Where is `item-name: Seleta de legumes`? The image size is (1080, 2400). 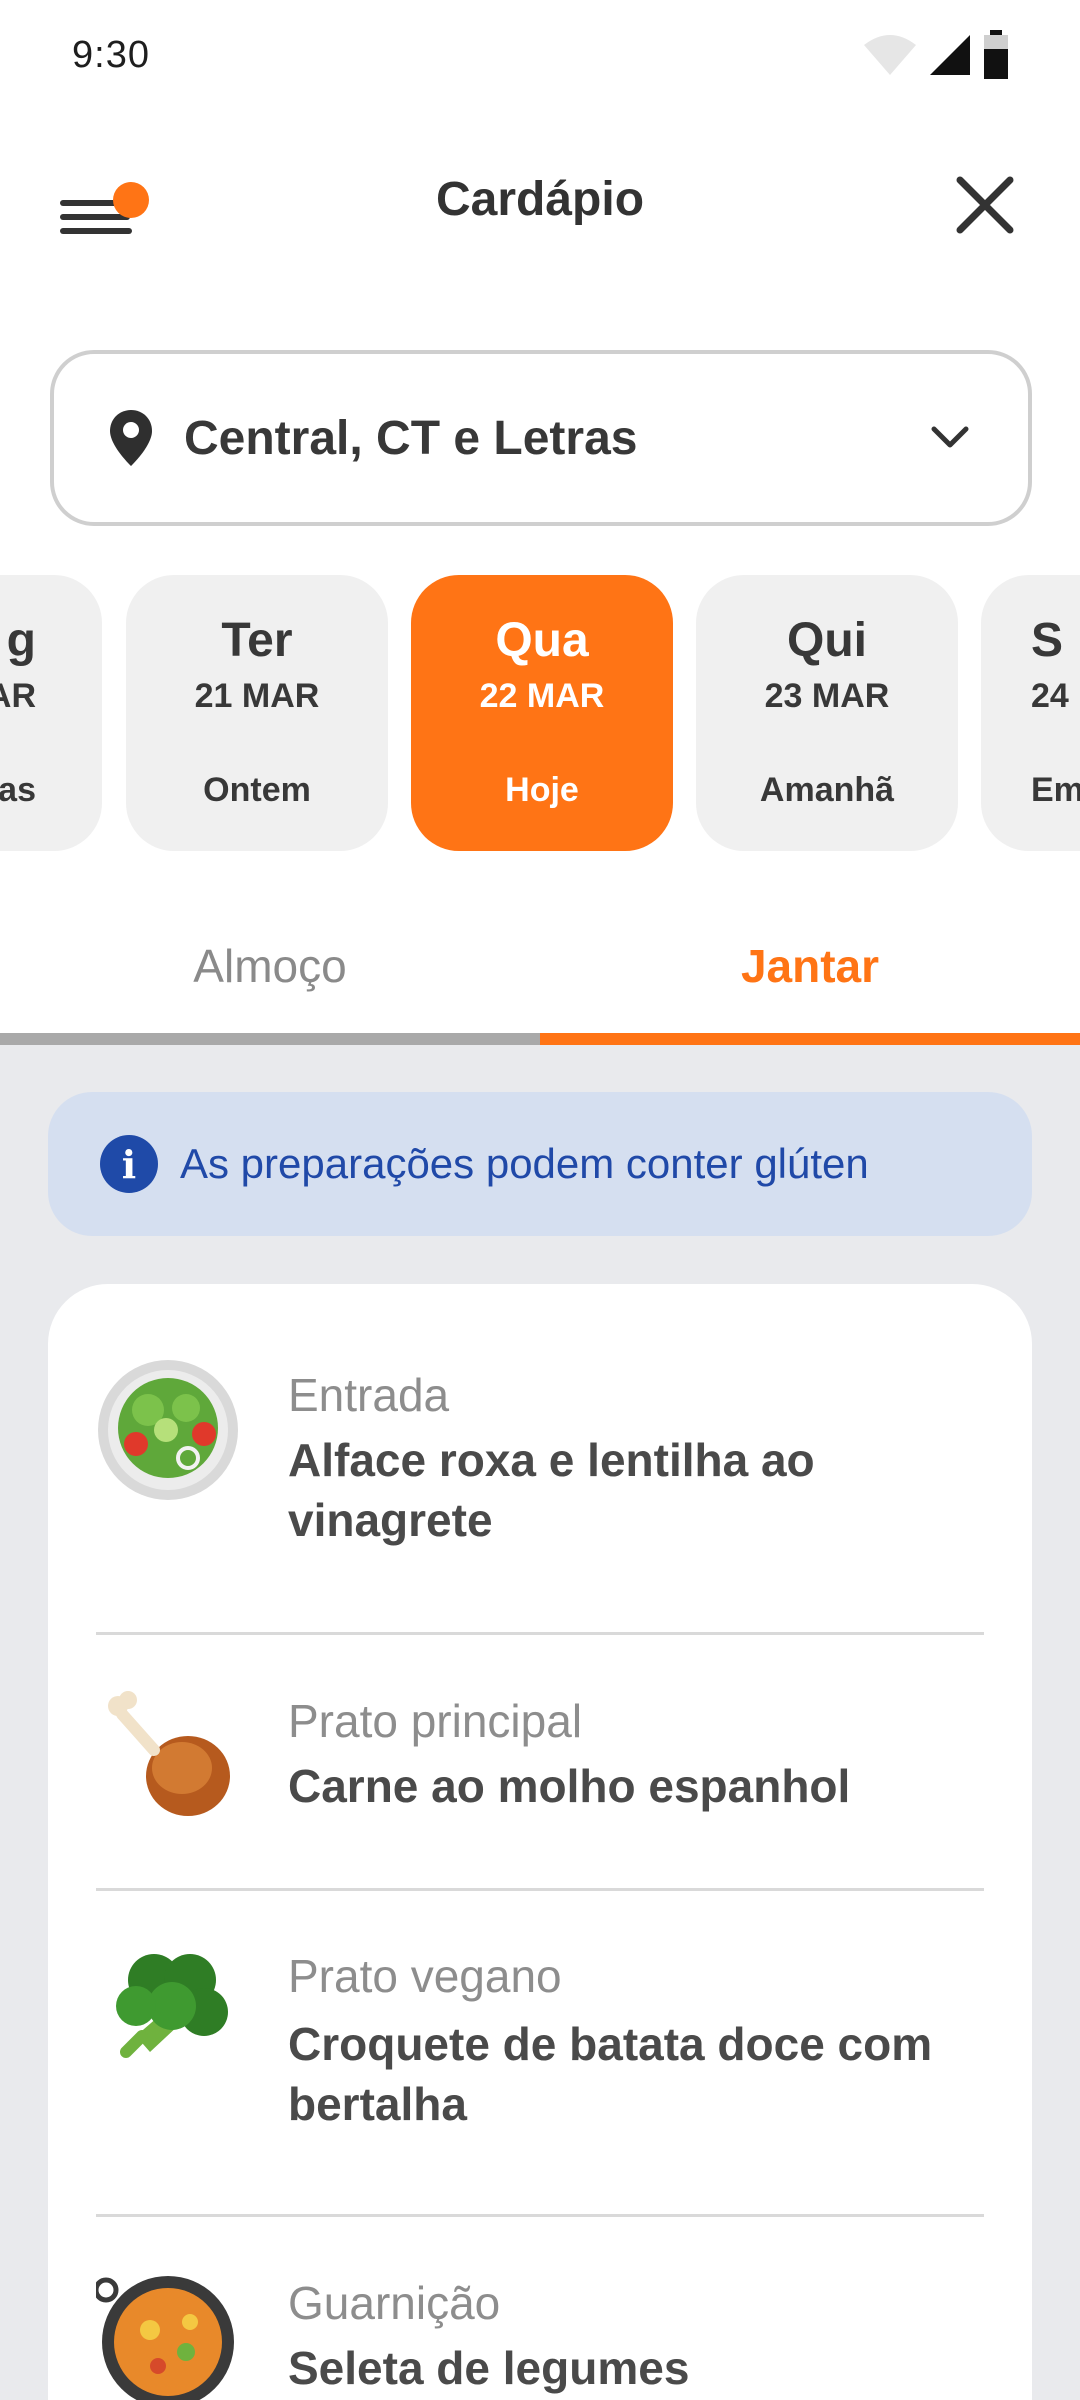 item-name: Seleta de legumes is located at coordinates (489, 2368).